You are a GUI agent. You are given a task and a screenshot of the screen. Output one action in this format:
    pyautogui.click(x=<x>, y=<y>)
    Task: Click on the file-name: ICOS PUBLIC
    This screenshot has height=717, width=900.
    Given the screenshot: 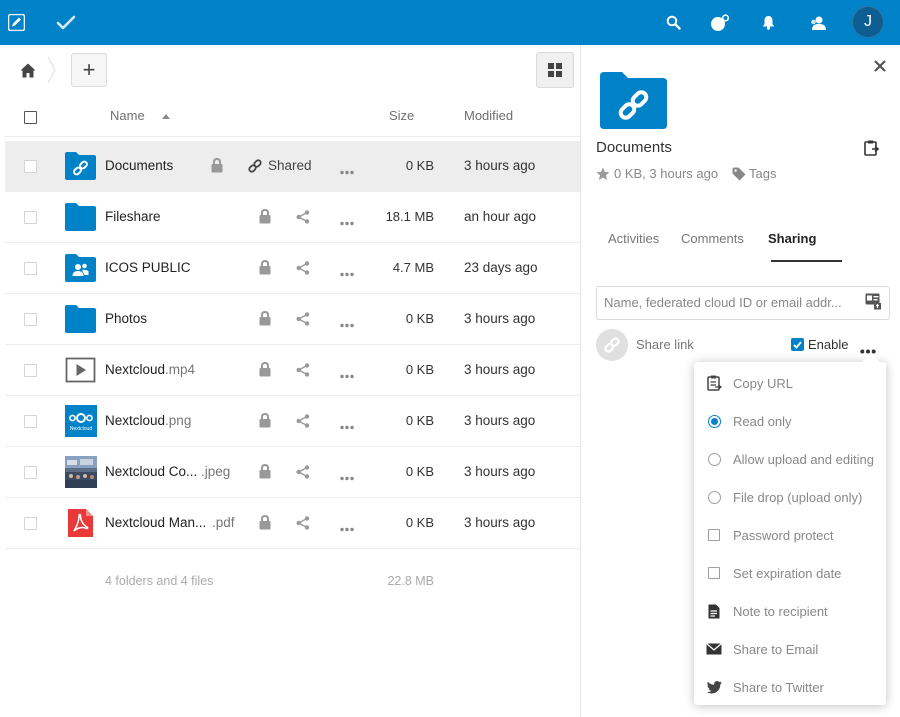 What is the action you would take?
    pyautogui.click(x=148, y=267)
    